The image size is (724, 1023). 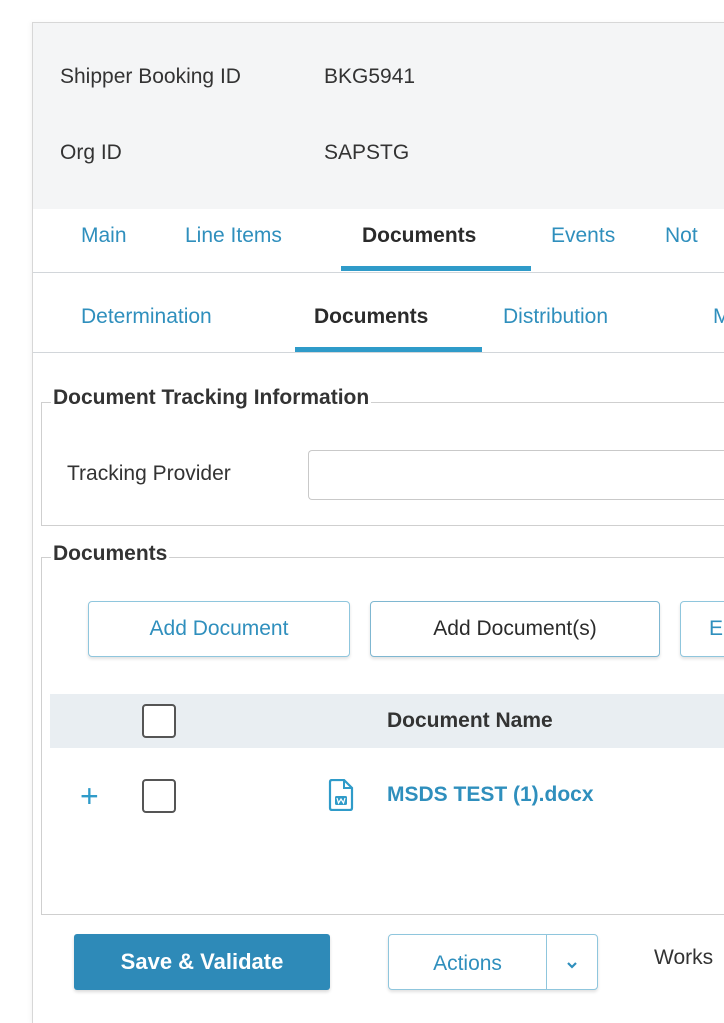 I want to click on tracking-provider-input, so click(x=516, y=475).